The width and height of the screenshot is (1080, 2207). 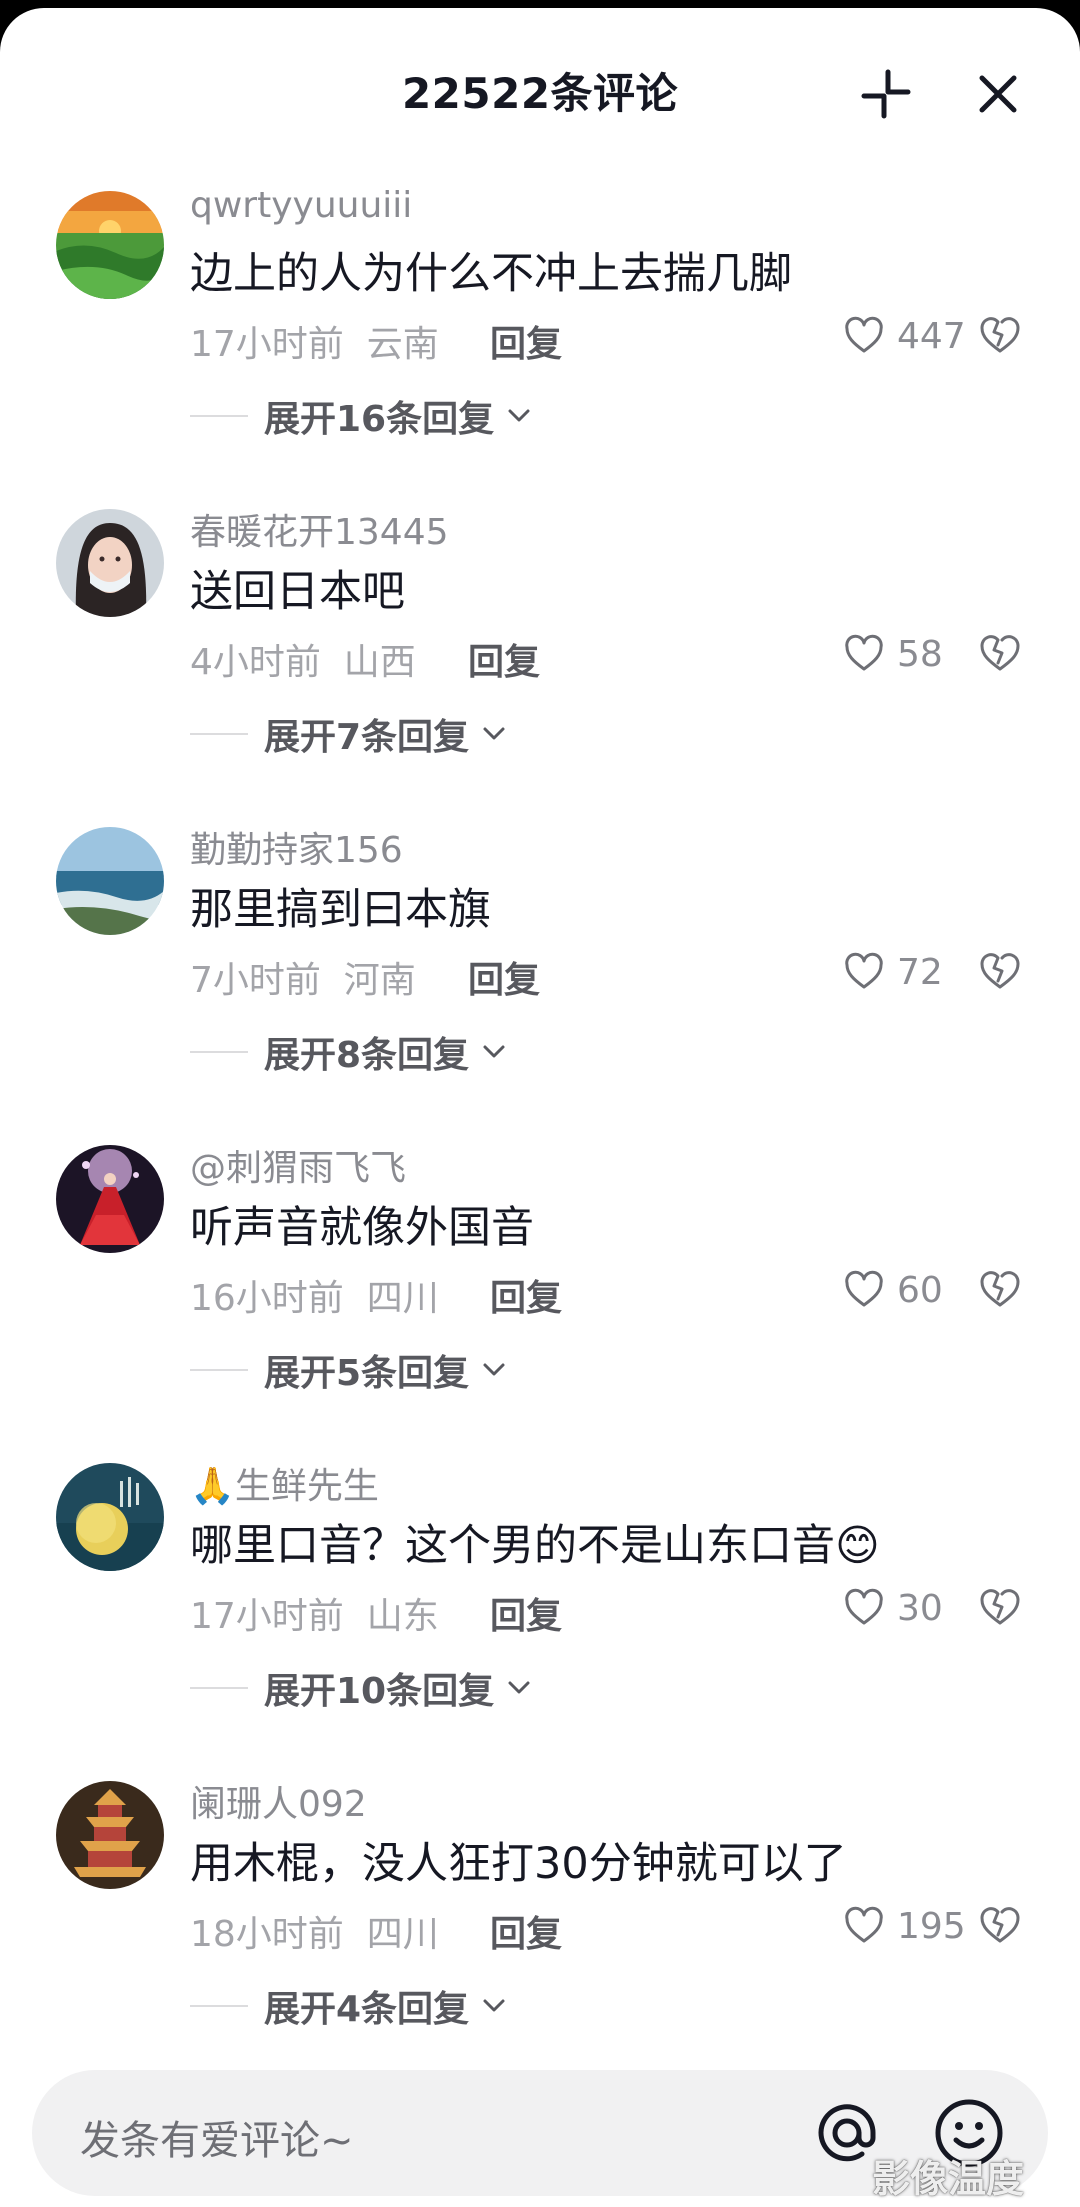 I want to click on like-count: 447, so click(x=931, y=336).